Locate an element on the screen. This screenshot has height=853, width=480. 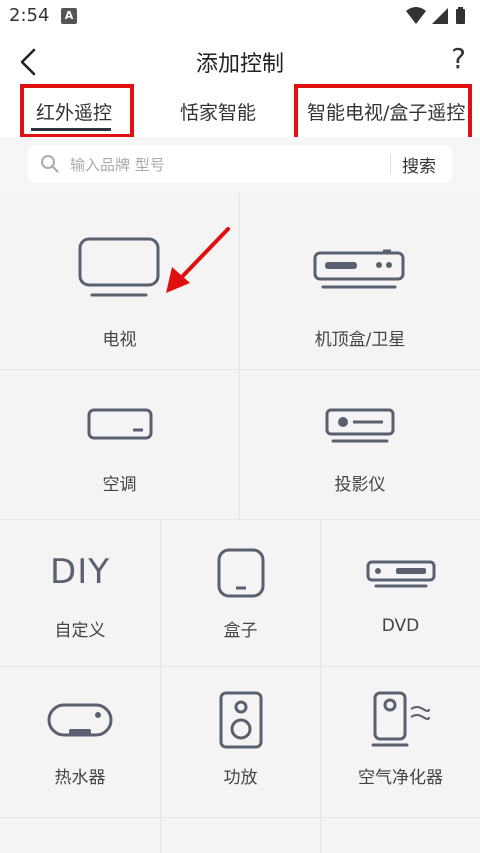
title-bar: 添加控制 ? is located at coordinates (240, 62).